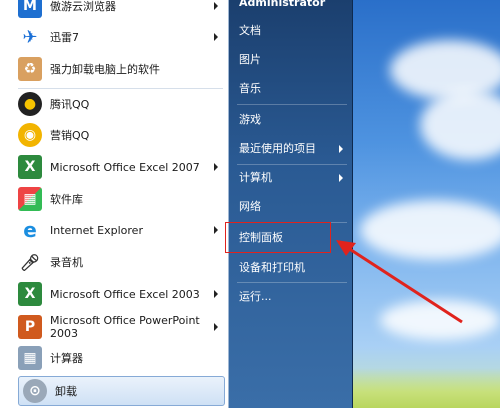 This screenshot has width=500, height=408. What do you see at coordinates (30, 69) in the screenshot?
I see `uninstaller-box-icon: ♻` at bounding box center [30, 69].